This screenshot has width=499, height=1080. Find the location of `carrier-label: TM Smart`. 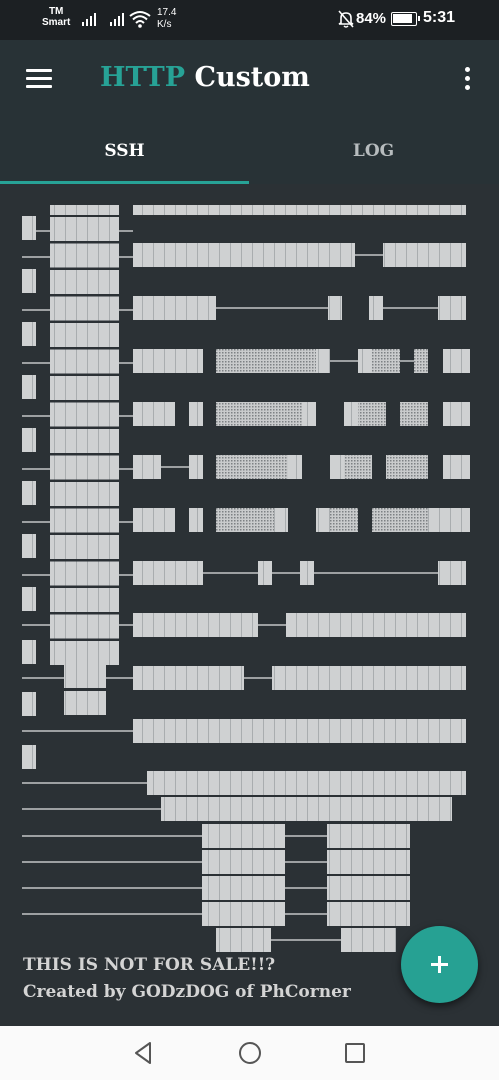

carrier-label: TM Smart is located at coordinates (56, 17).